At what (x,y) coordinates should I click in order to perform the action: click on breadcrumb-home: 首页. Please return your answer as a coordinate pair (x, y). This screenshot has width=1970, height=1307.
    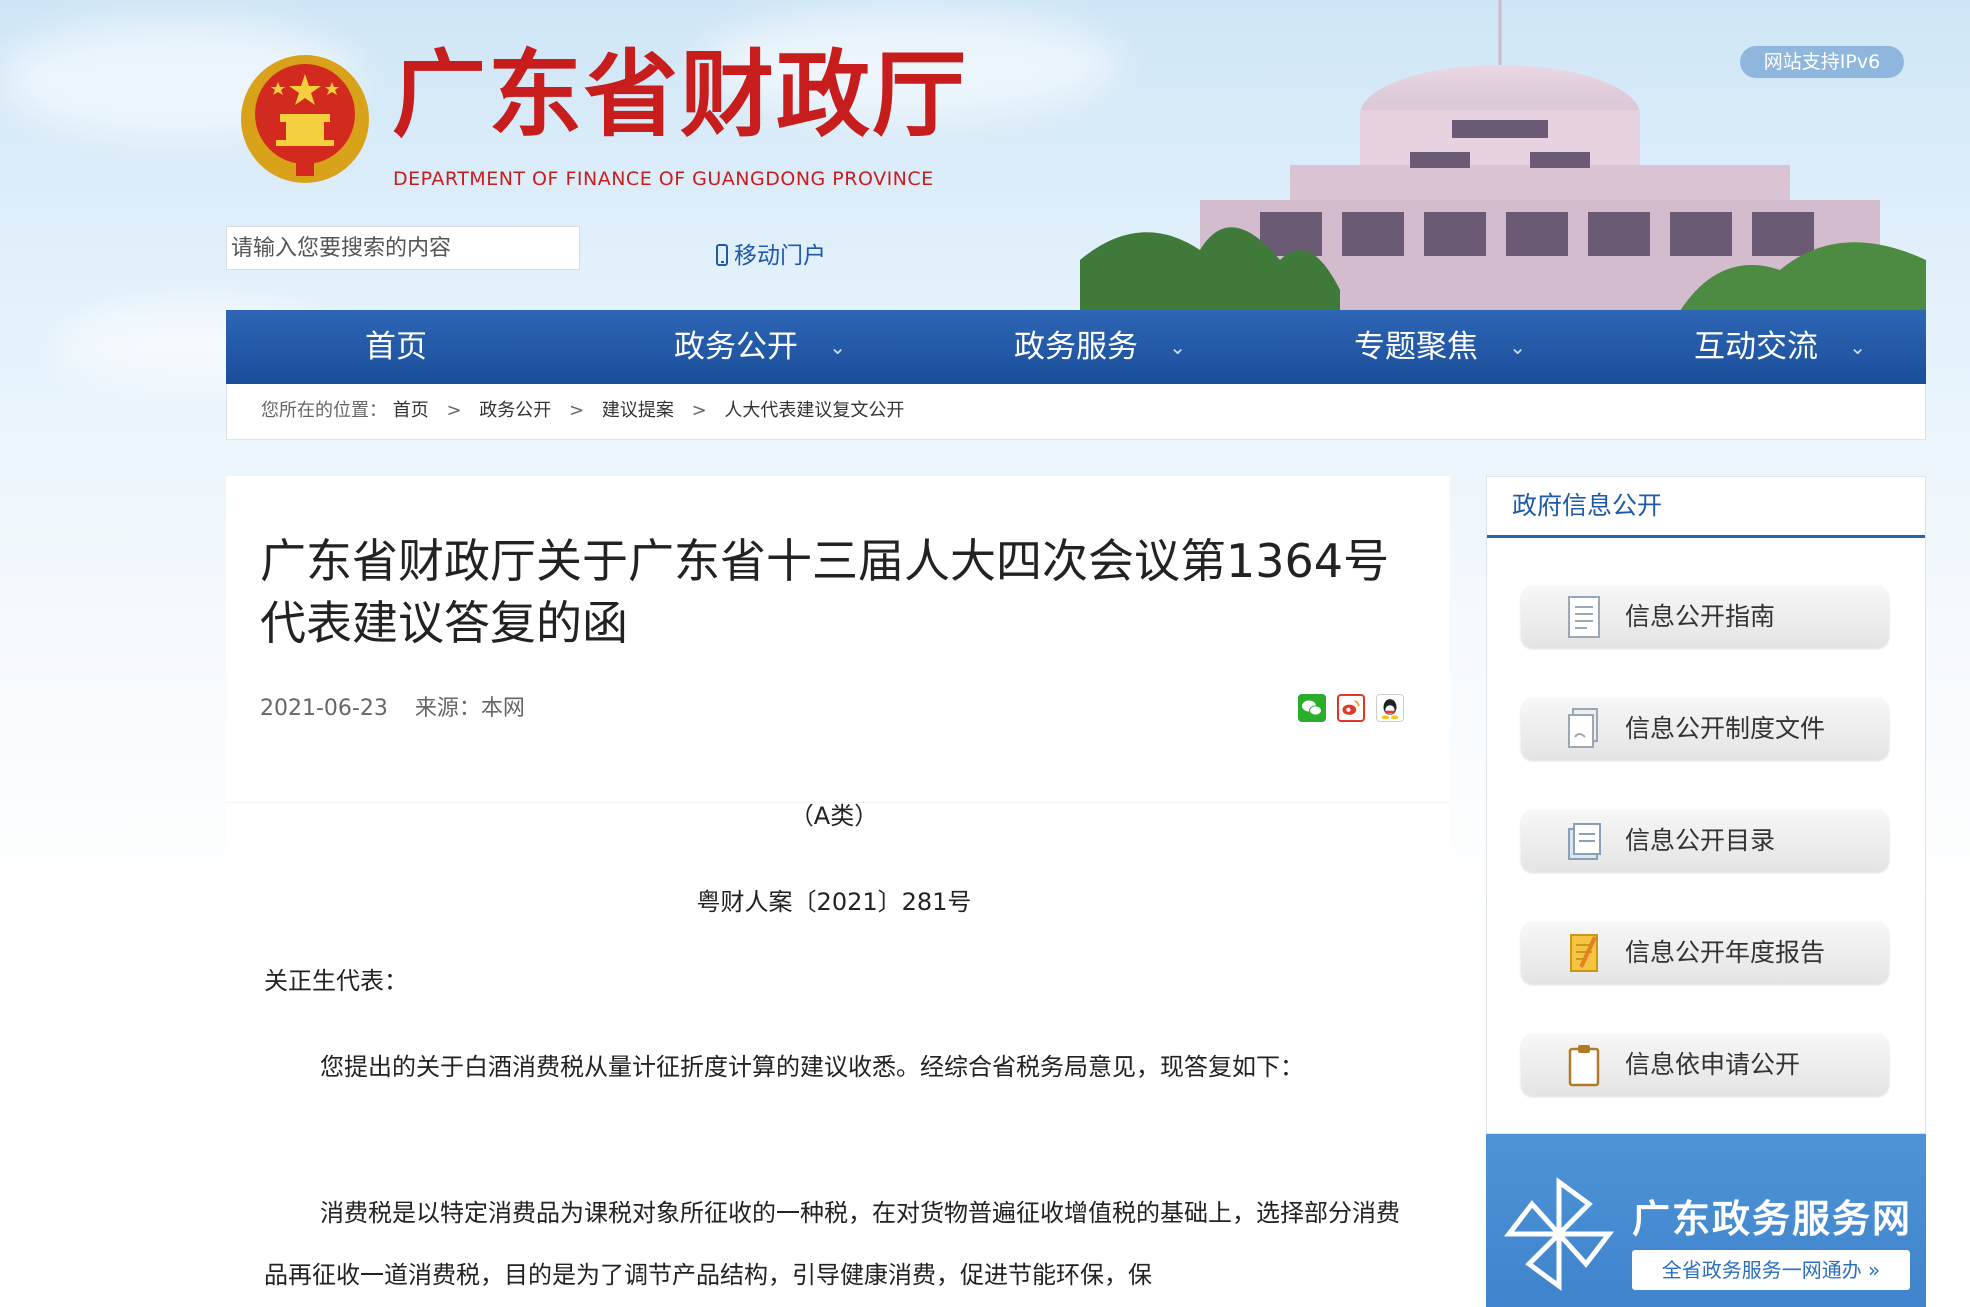
    Looking at the image, I should click on (411, 410).